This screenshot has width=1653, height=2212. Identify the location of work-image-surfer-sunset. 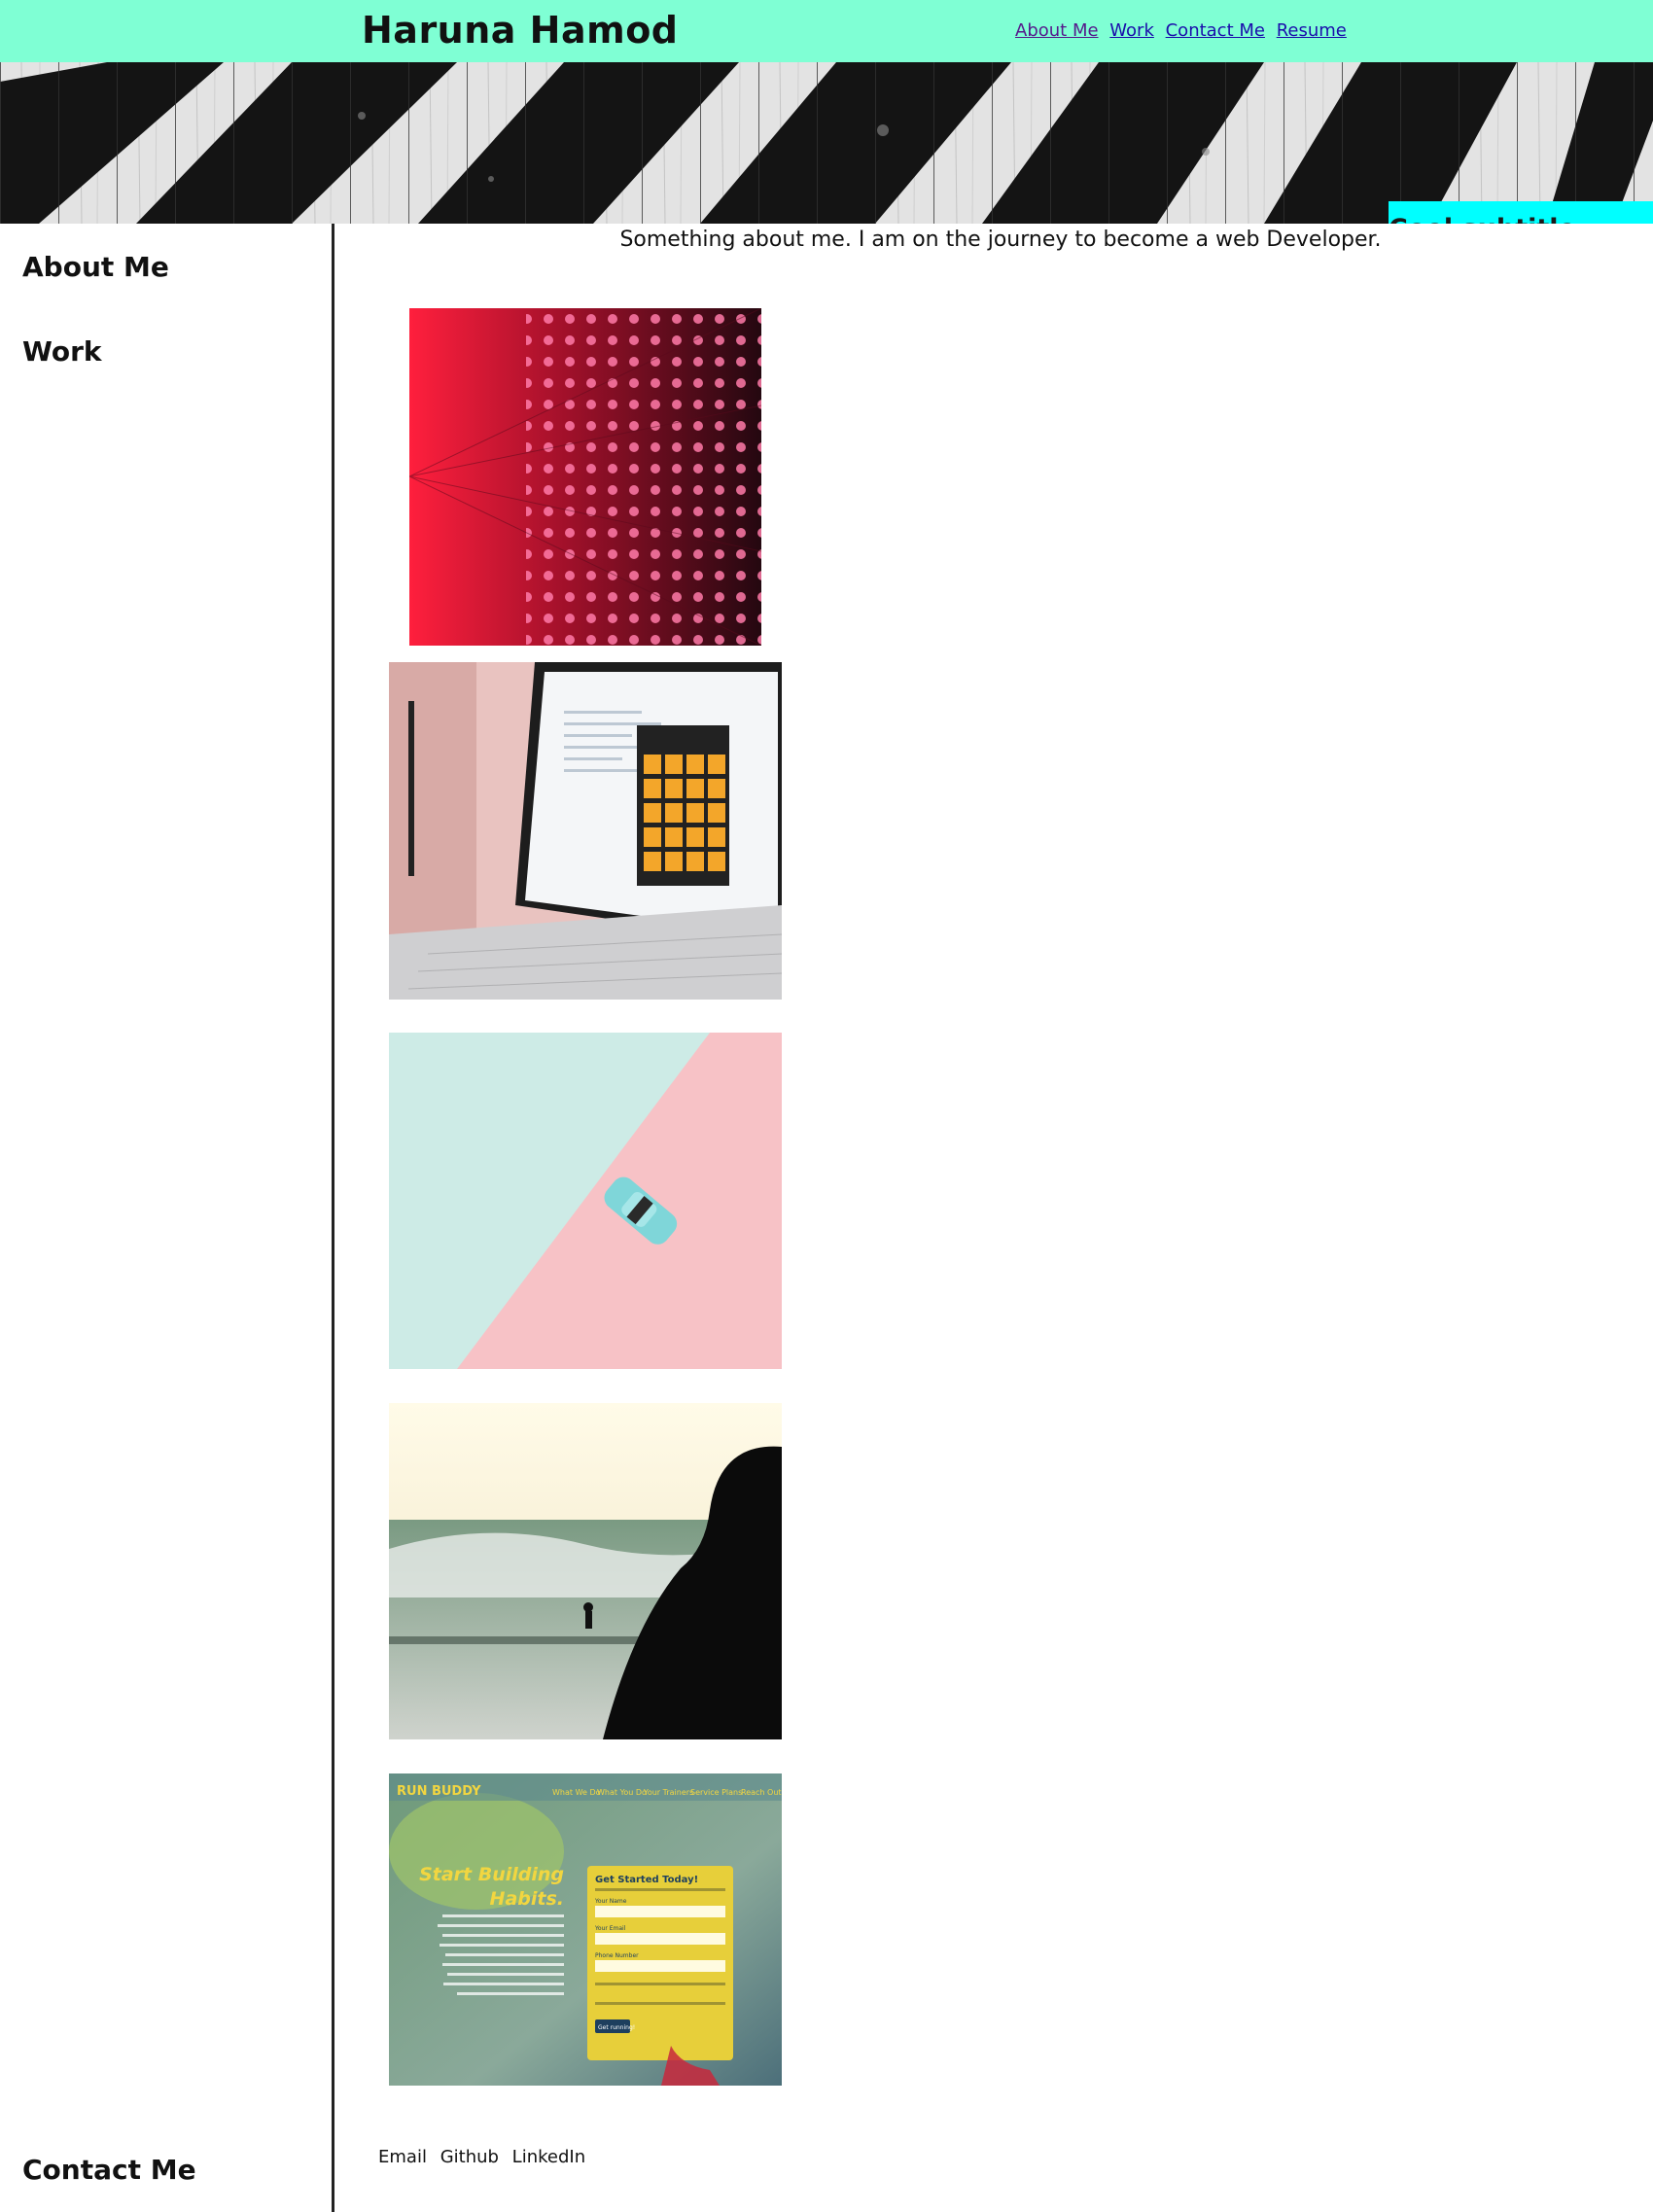
(585, 1571).